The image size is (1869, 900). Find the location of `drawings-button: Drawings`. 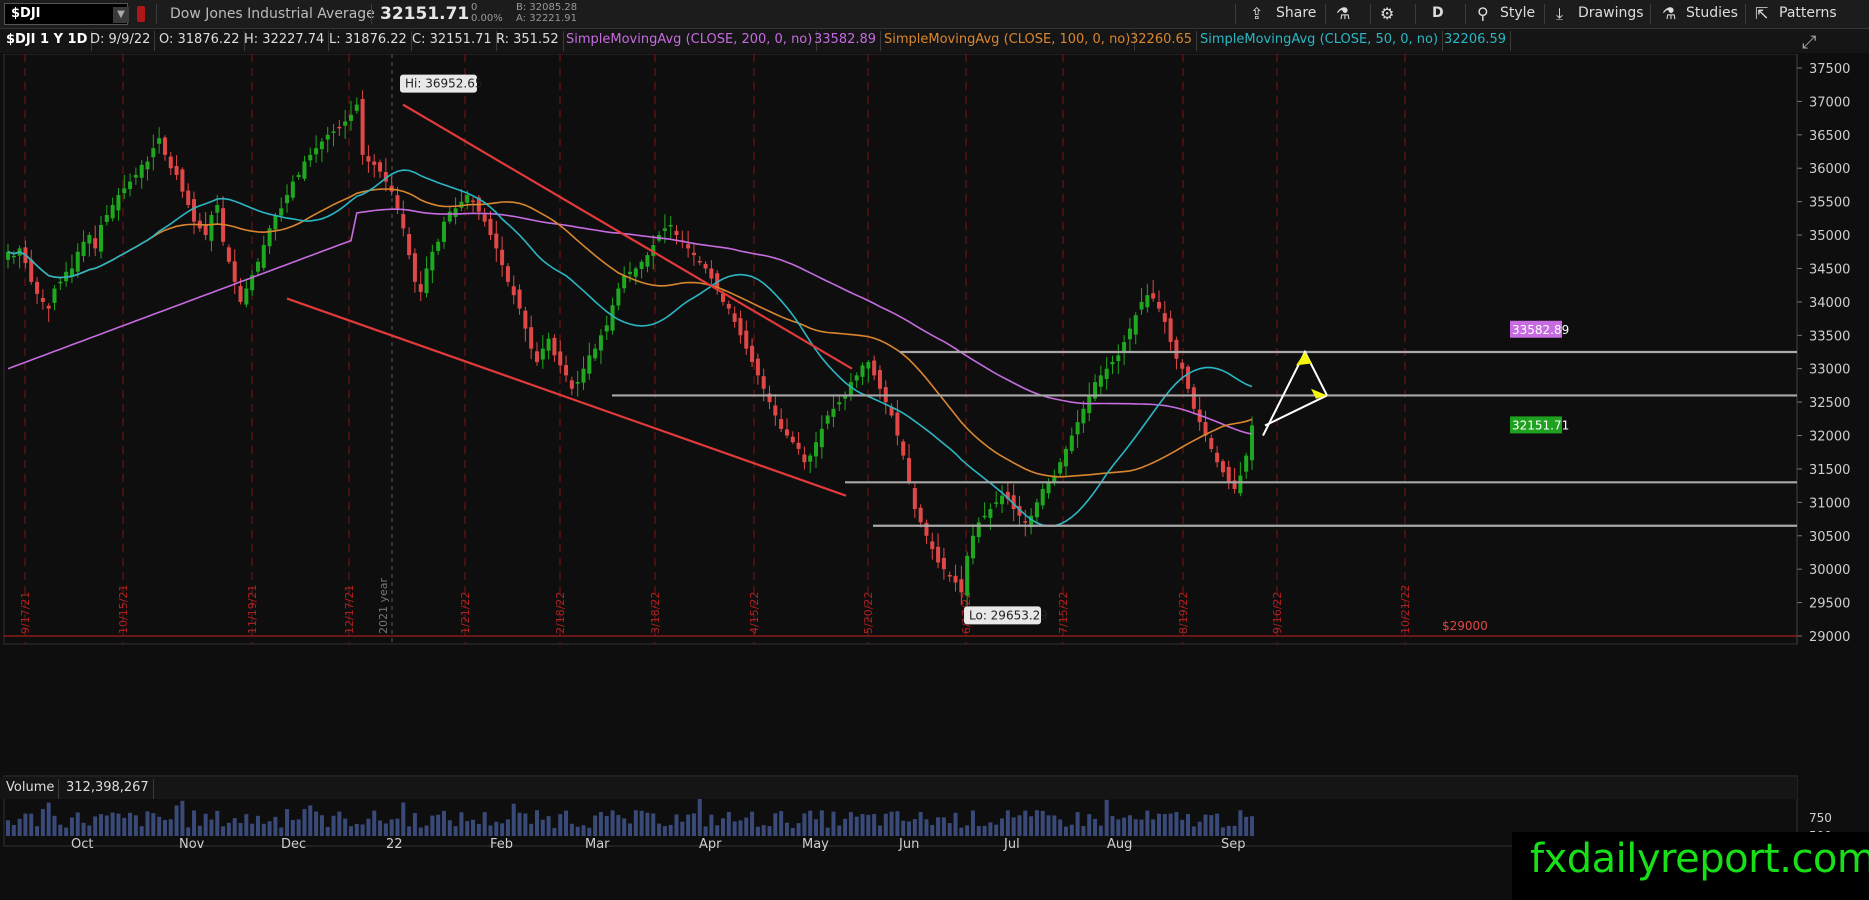

drawings-button: Drawings is located at coordinates (1611, 13).